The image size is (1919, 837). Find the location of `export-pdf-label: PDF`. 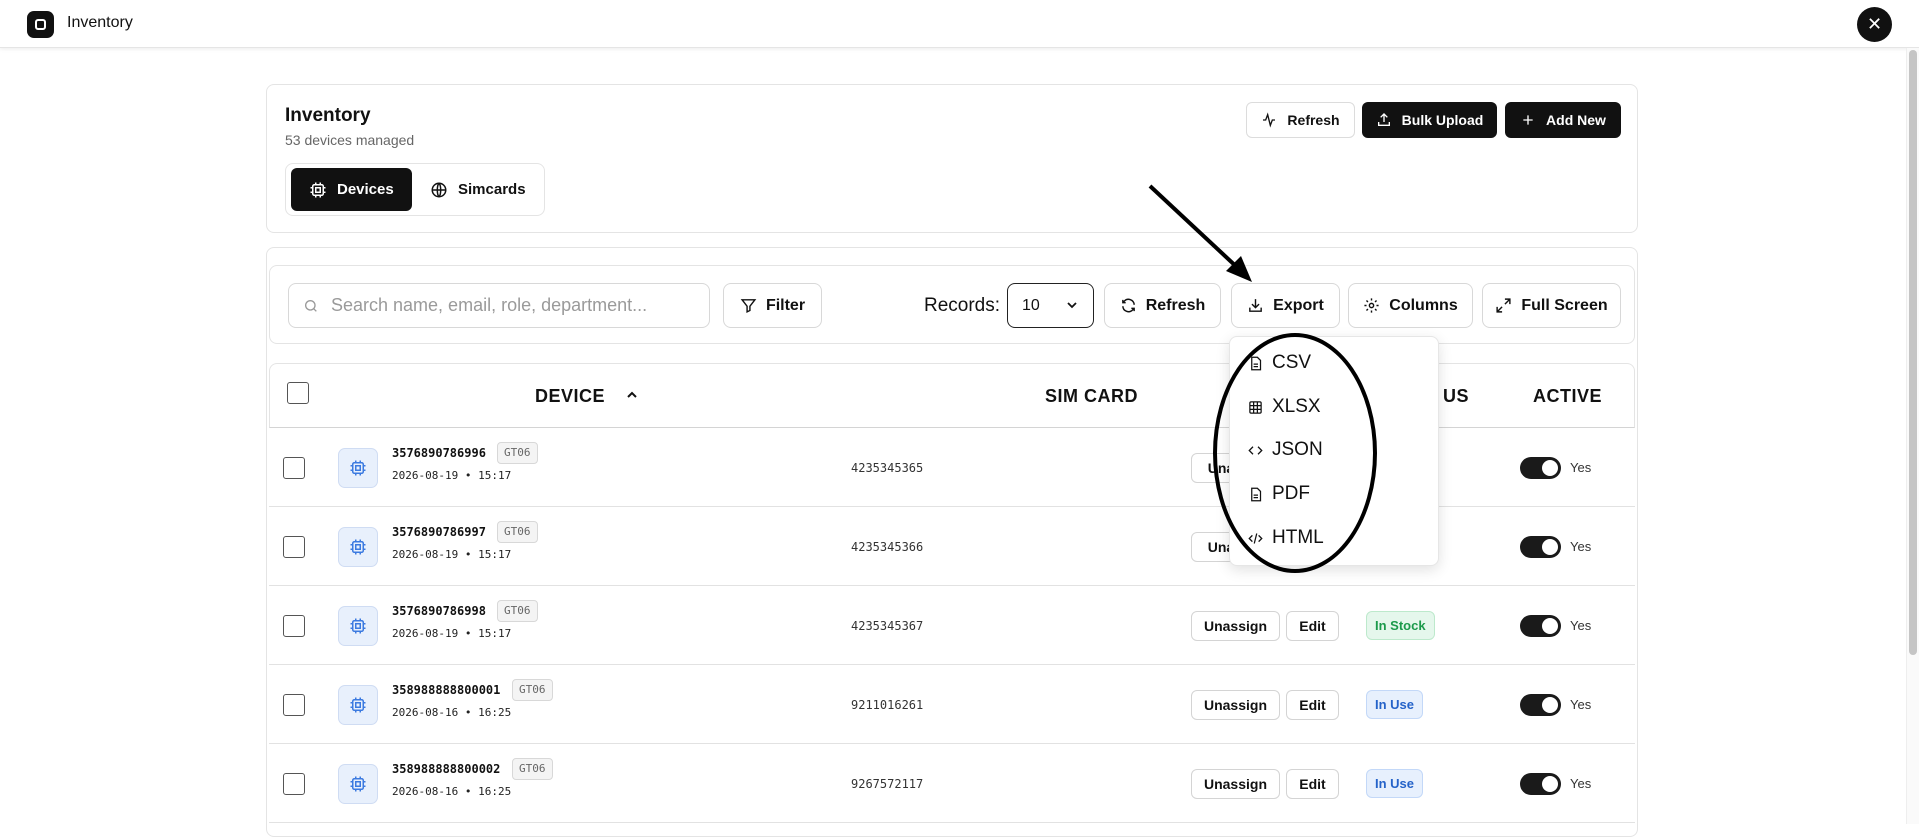

export-pdf-label: PDF is located at coordinates (1291, 493).